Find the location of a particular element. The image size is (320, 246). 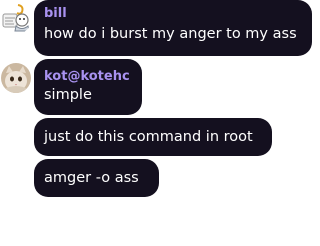

message-bubble-command: amger -o ass is located at coordinates (96, 178).